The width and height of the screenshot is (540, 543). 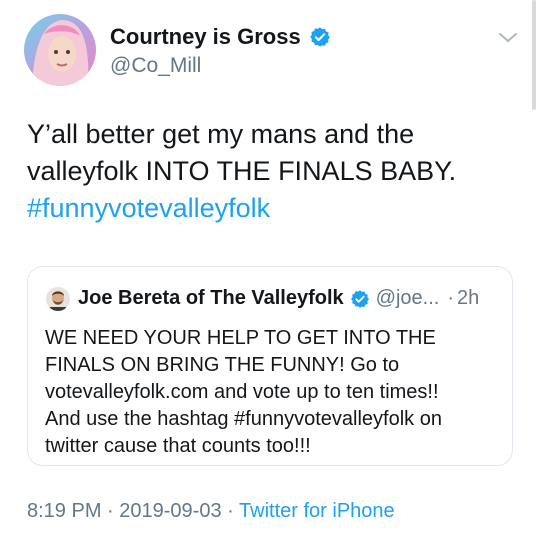 I want to click on author-display-name-row: Courtney is Gross, so click(x=220, y=37).